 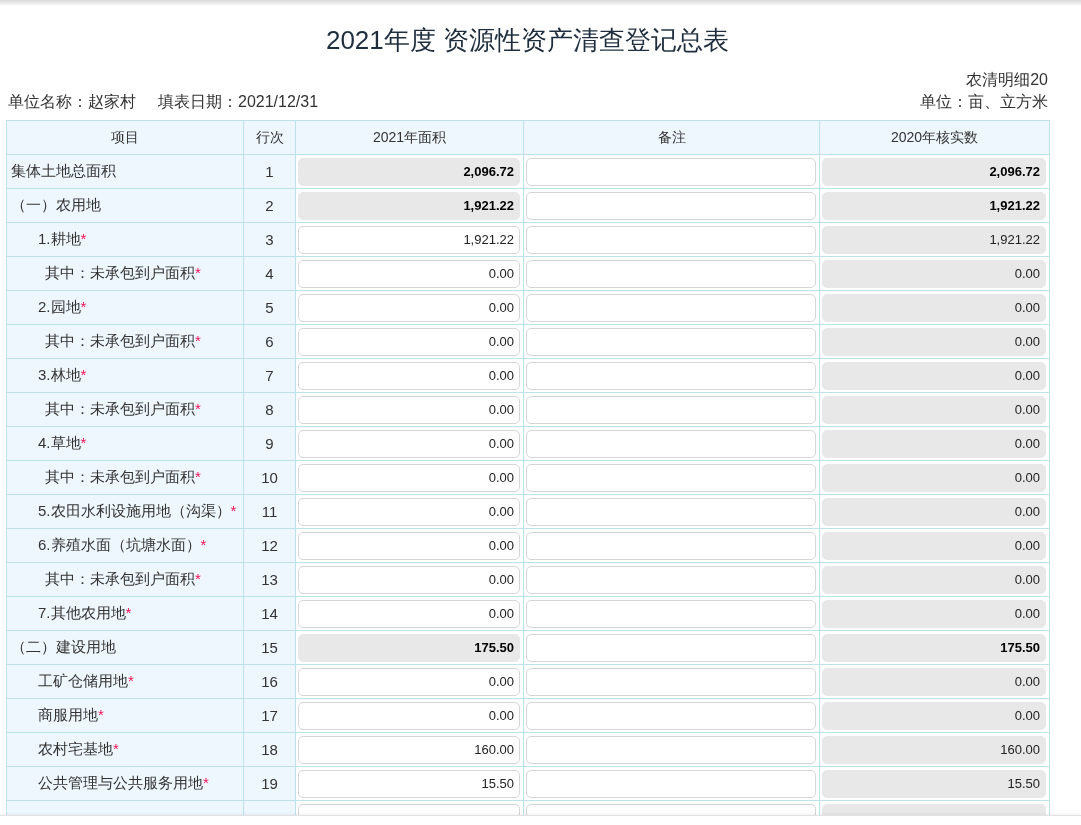 What do you see at coordinates (409, 783) in the screenshot?
I see `area-input: 15.50` at bounding box center [409, 783].